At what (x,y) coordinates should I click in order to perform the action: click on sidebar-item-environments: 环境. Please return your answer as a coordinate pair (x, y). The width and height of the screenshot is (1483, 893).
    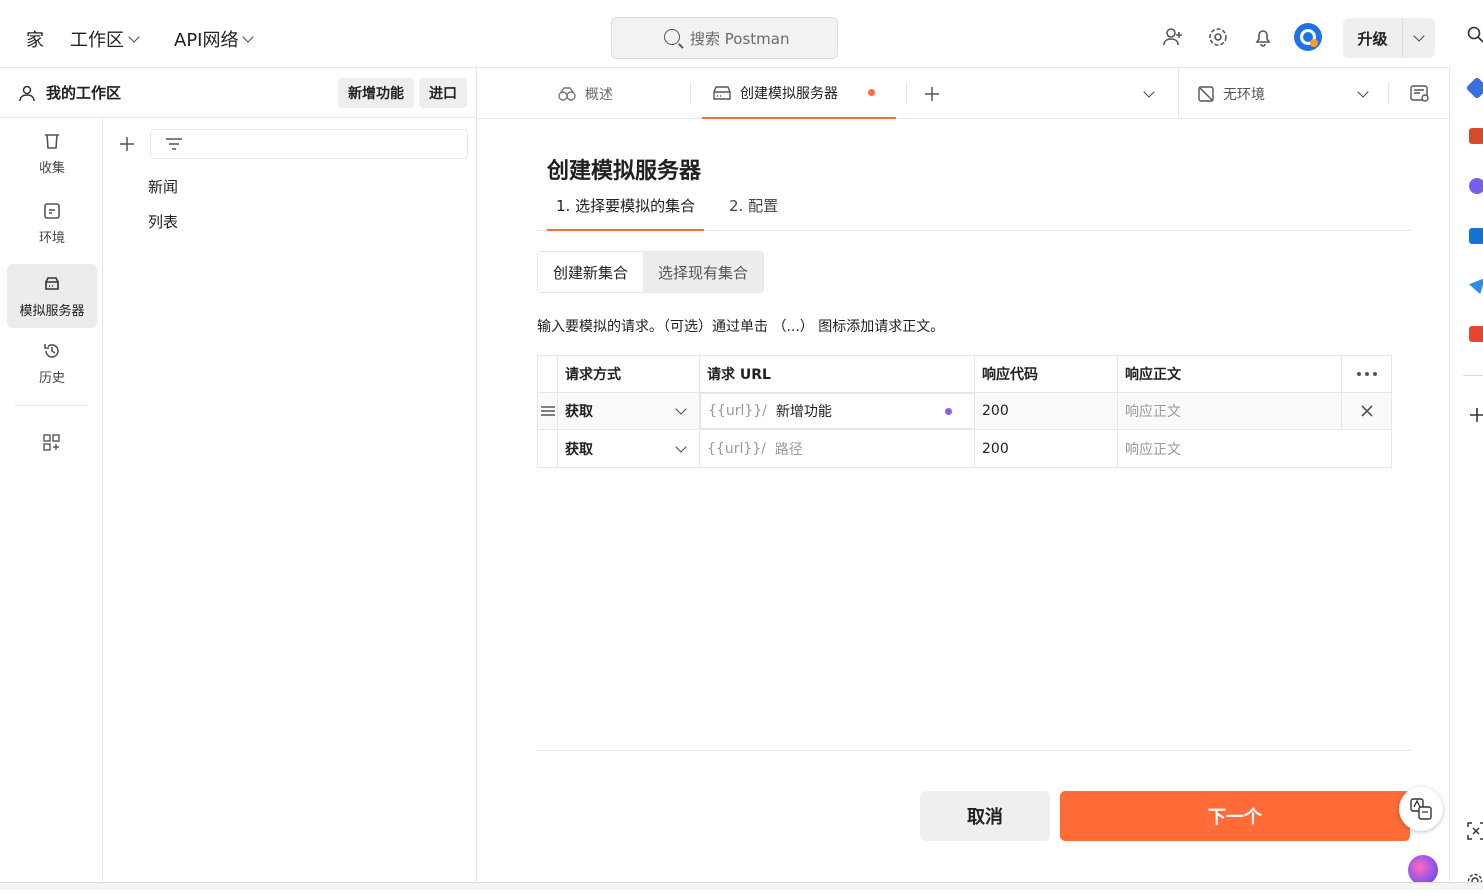
    Looking at the image, I should click on (52, 223).